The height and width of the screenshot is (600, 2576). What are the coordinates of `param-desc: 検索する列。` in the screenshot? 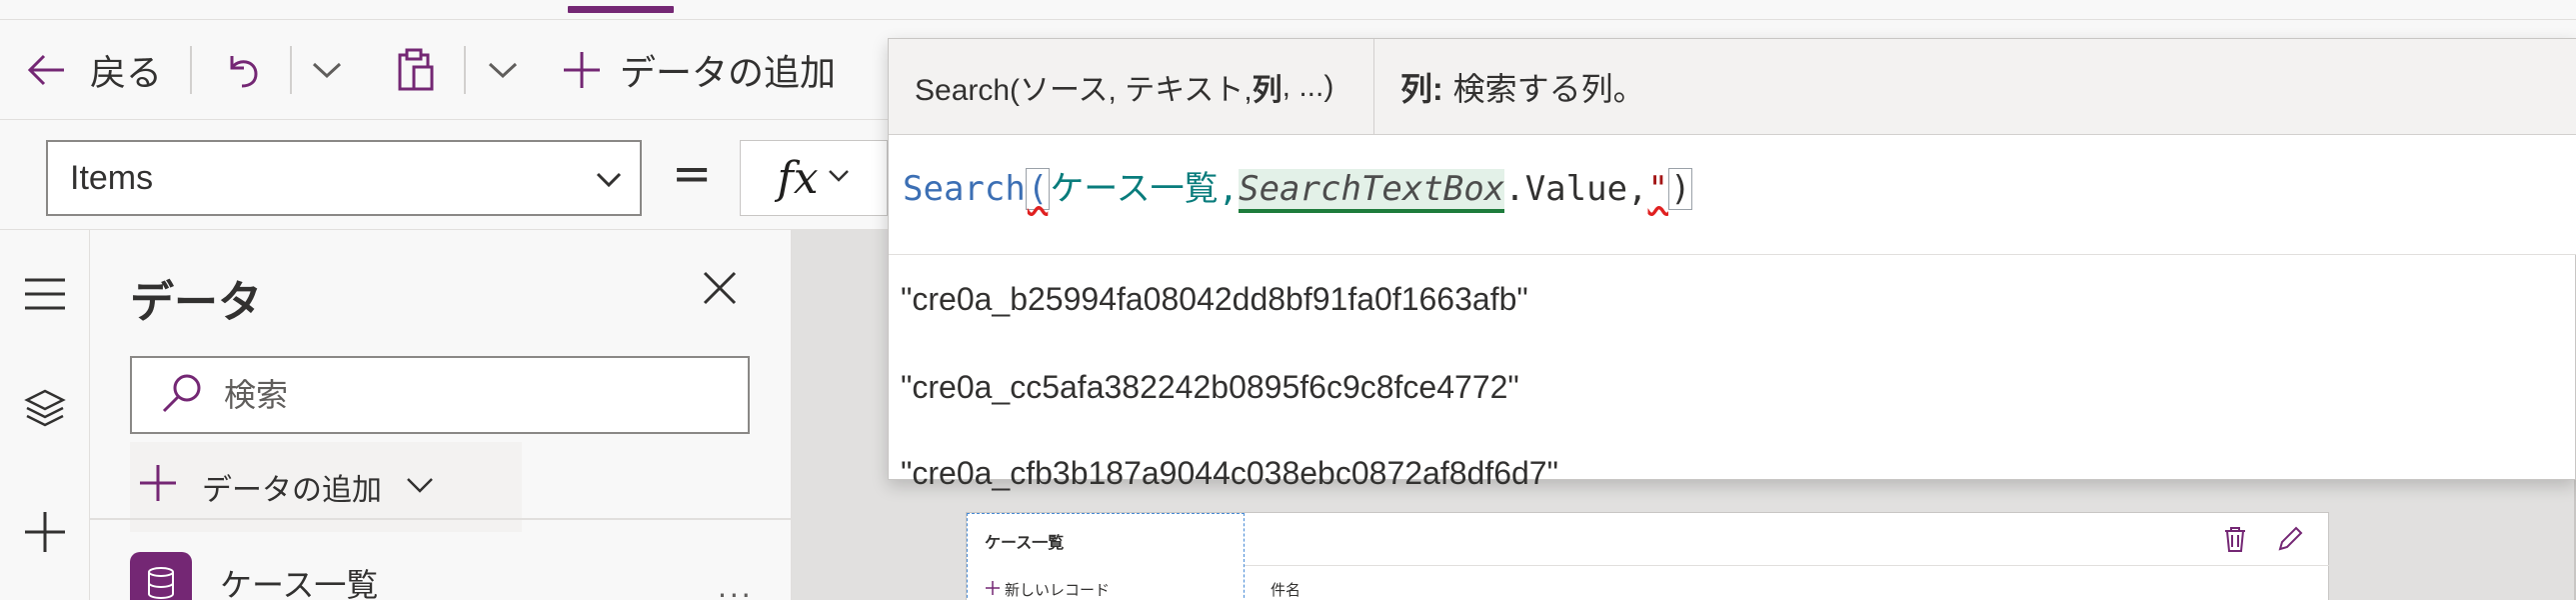 It's located at (1548, 89).